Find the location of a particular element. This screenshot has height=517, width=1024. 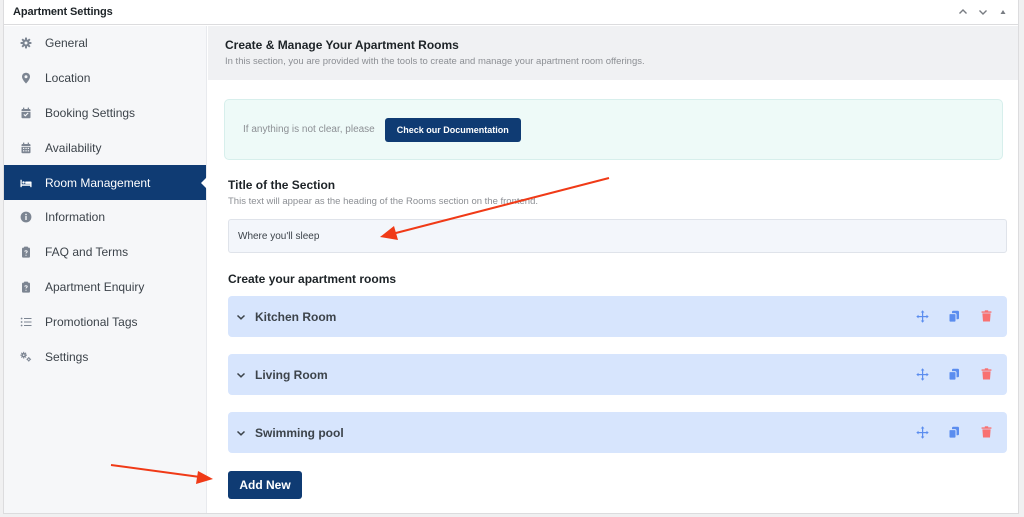

sidebar-item-apartment-enquiry: Apartment Enquiry is located at coordinates (105, 287).